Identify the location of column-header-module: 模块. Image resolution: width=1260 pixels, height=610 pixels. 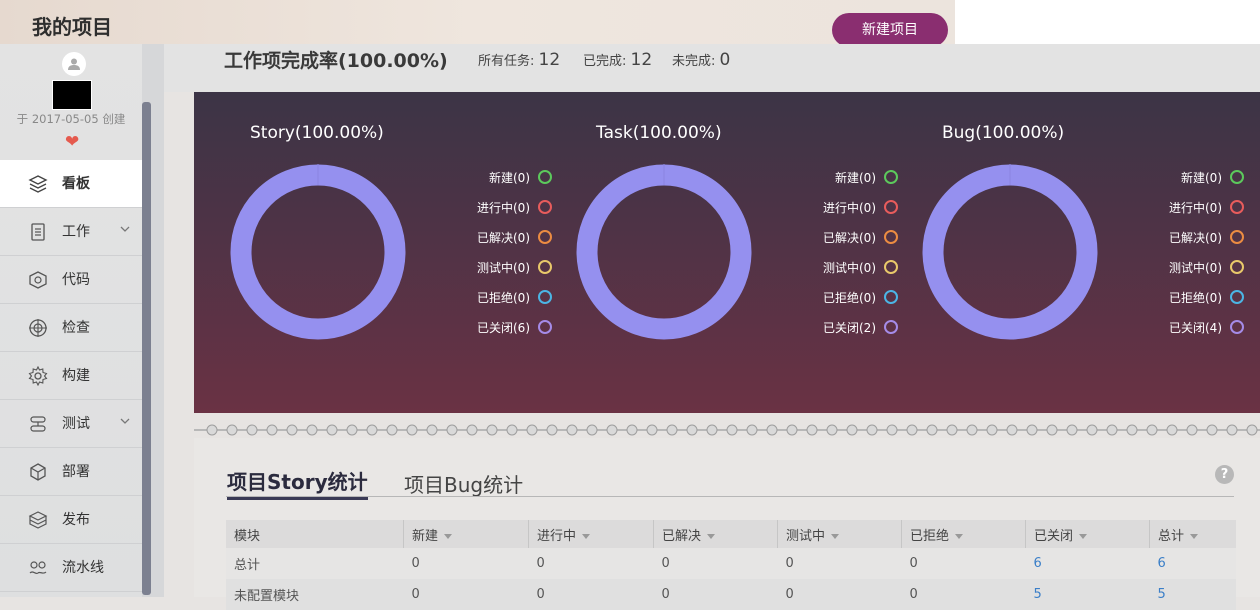
(315, 534).